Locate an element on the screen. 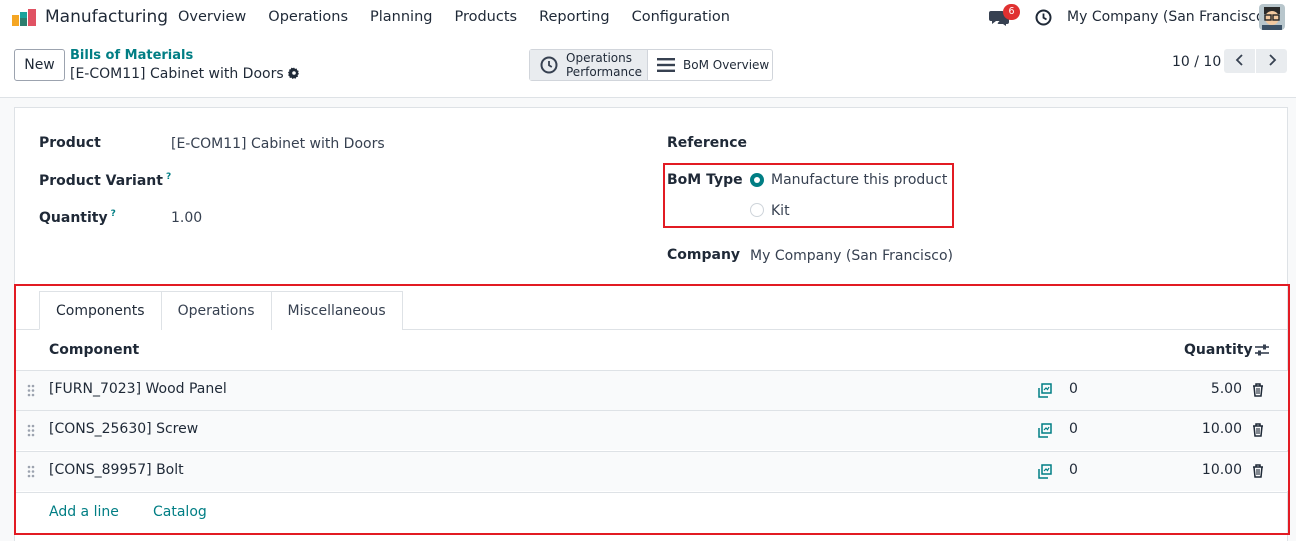 The height and width of the screenshot is (541, 1296). bom-type-label: BoM Type is located at coordinates (705, 180).